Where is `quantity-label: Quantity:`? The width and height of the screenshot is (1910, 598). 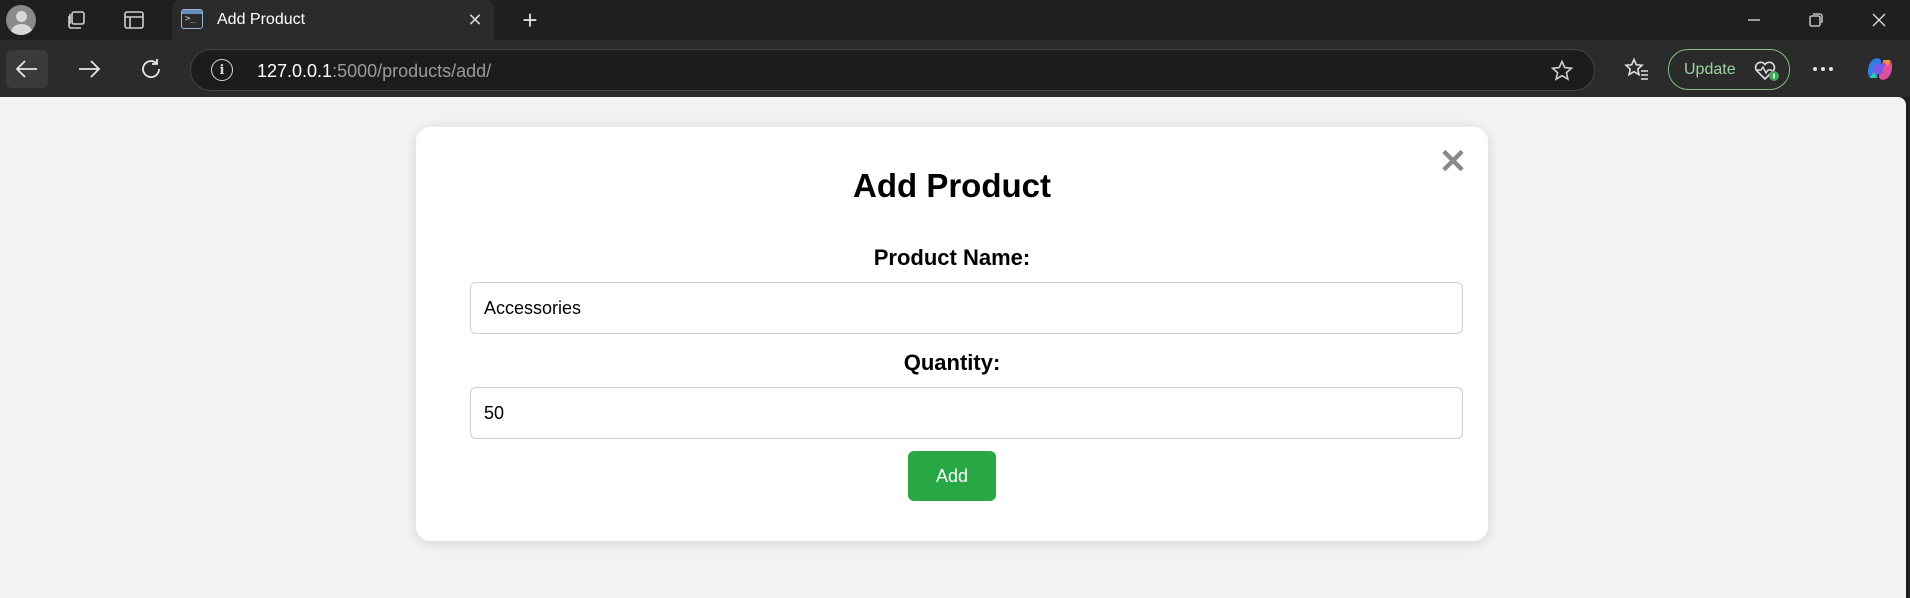 quantity-label: Quantity: is located at coordinates (952, 362).